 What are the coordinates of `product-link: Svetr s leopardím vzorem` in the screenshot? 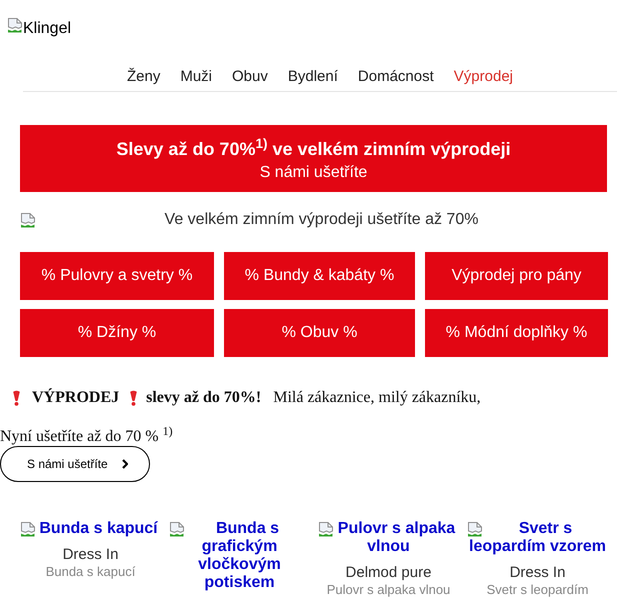 It's located at (537, 538).